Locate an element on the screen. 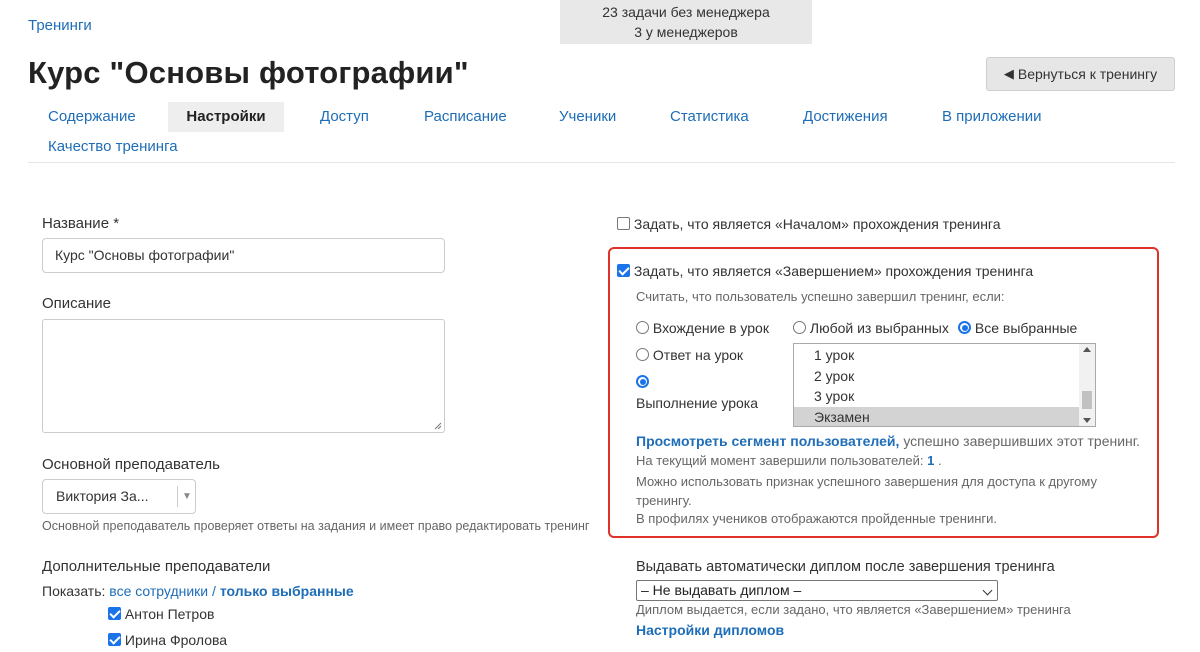 The image size is (1200, 652). radio-any-selected-label: Любой из выбранных is located at coordinates (879, 328).